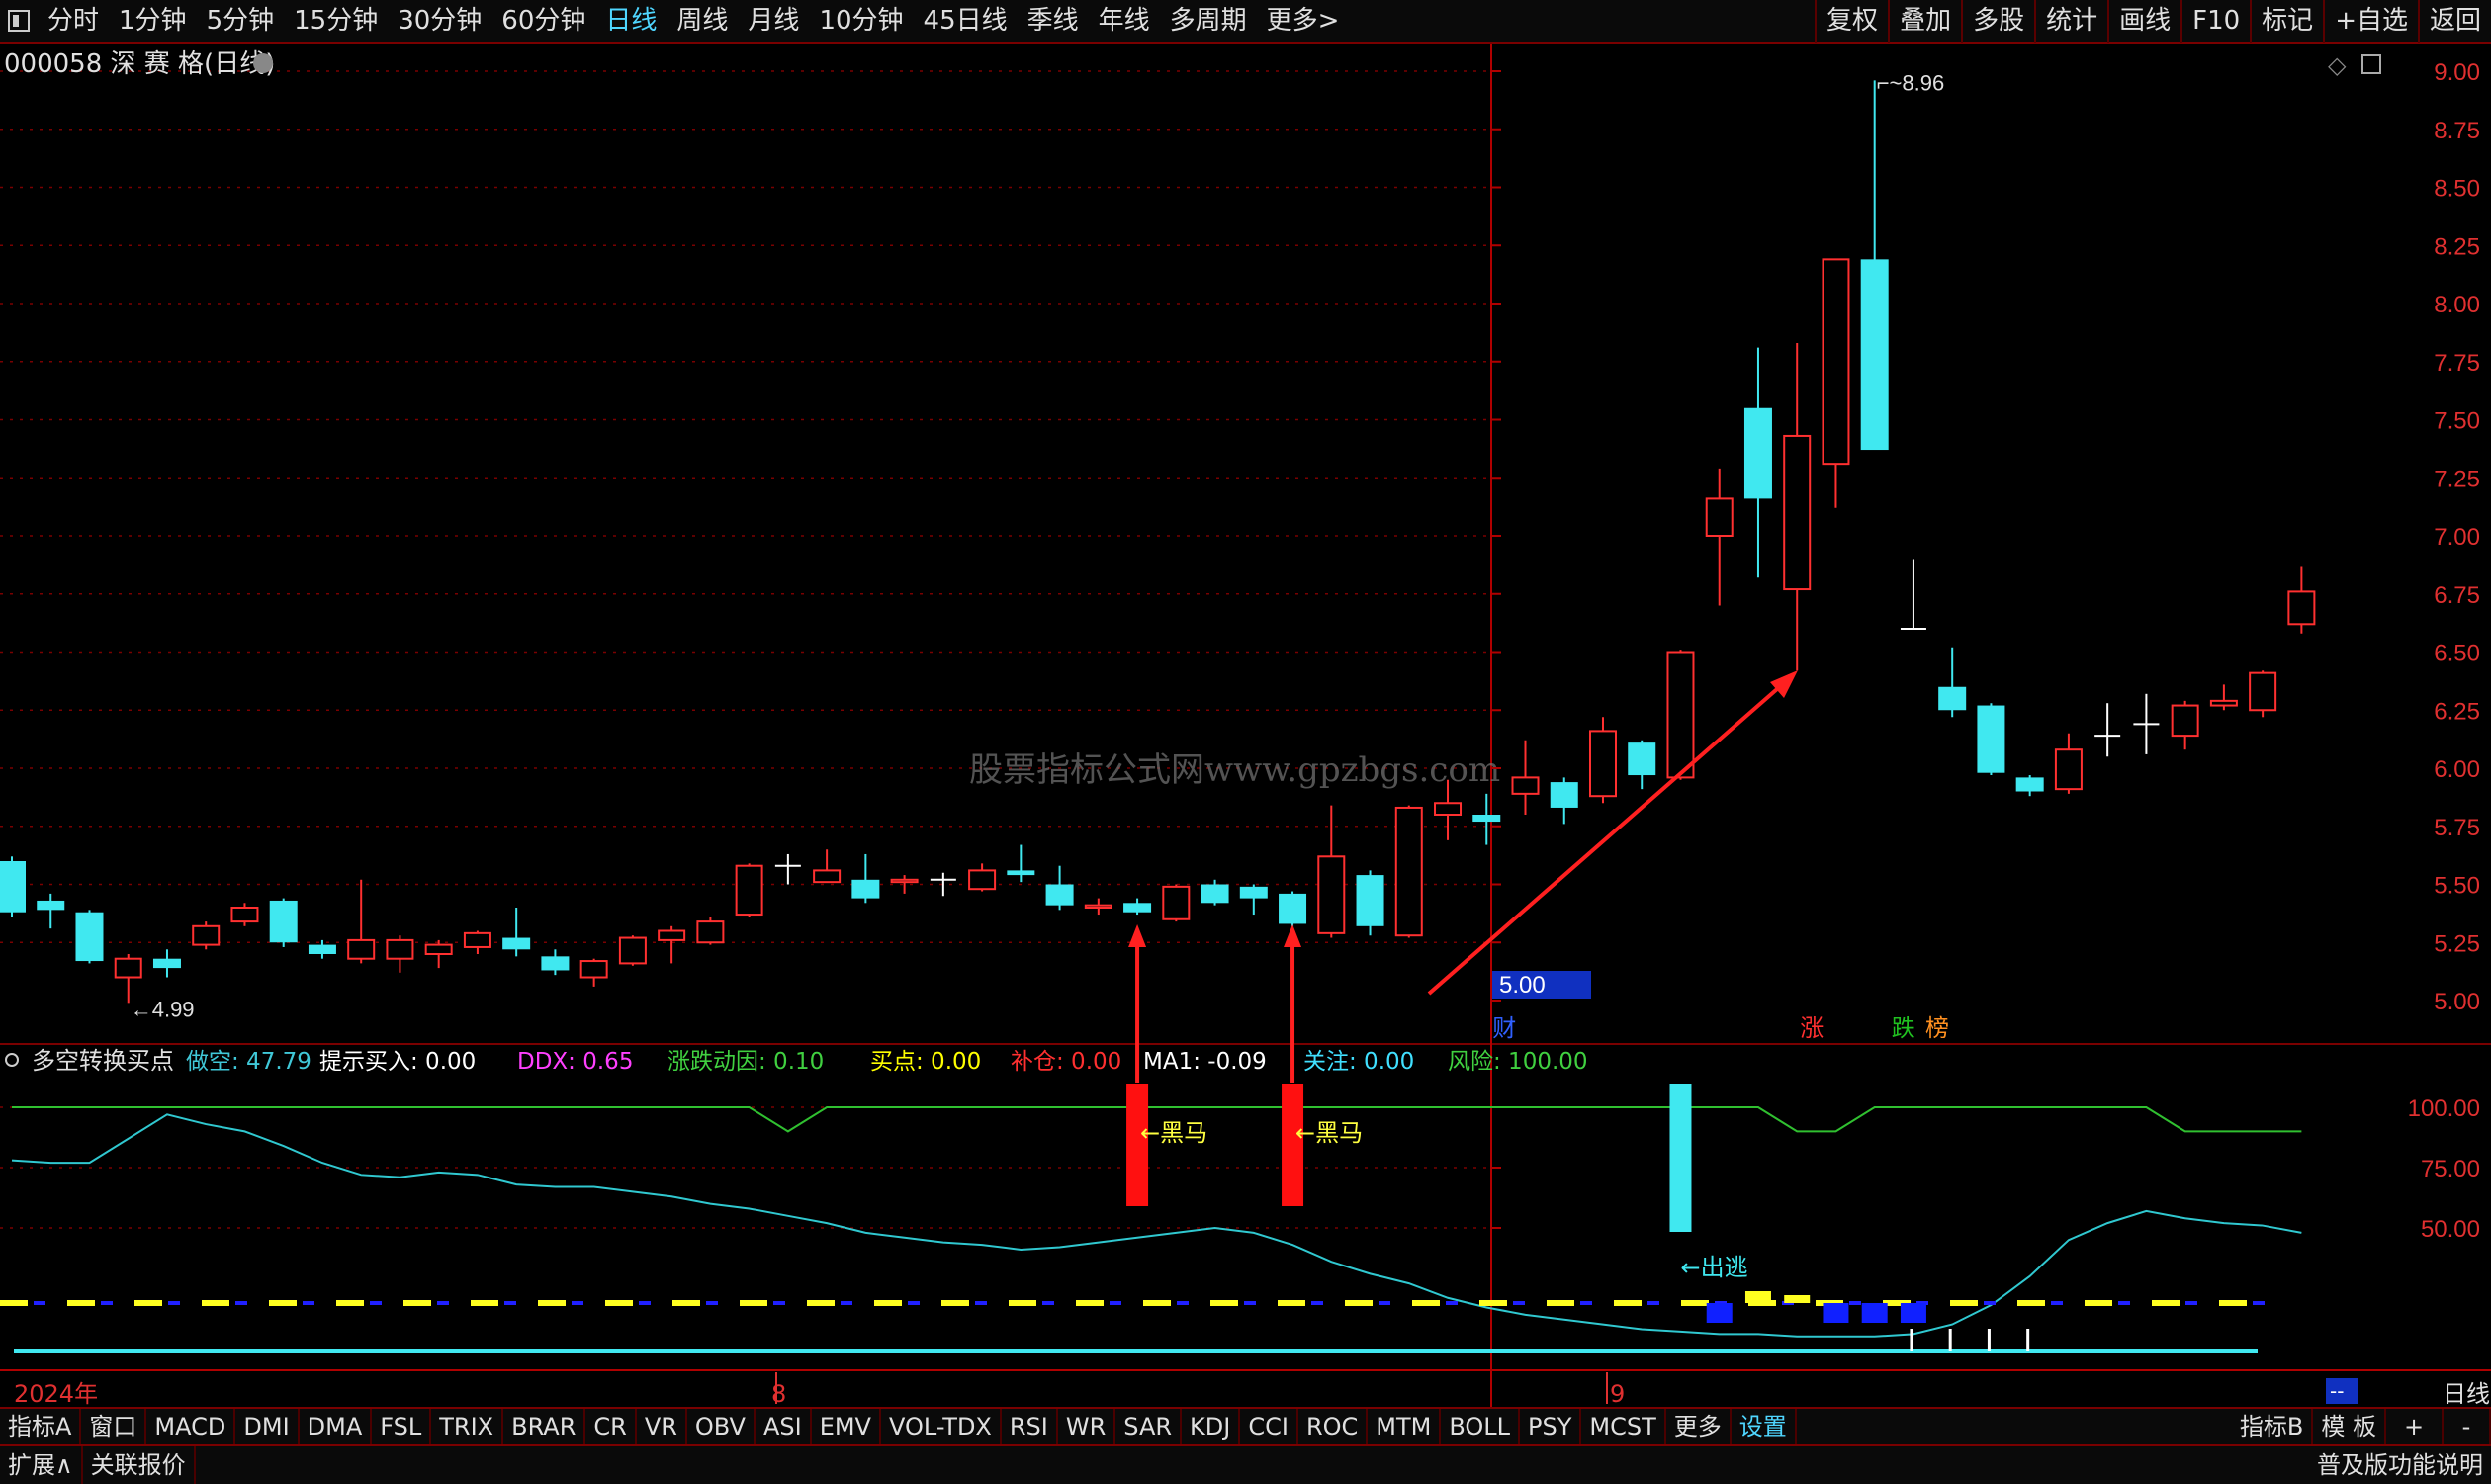 The height and width of the screenshot is (1484, 2491). Describe the element at coordinates (941, 1426) in the screenshot. I see `indicator-tab-13: VOL-TDX` at that location.